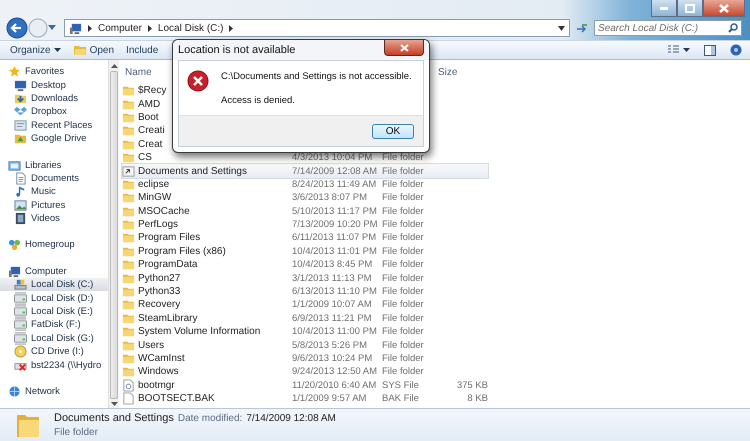 The image size is (750, 441). I want to click on date-modified: 10/4/2013 11:00 PM, so click(335, 332).